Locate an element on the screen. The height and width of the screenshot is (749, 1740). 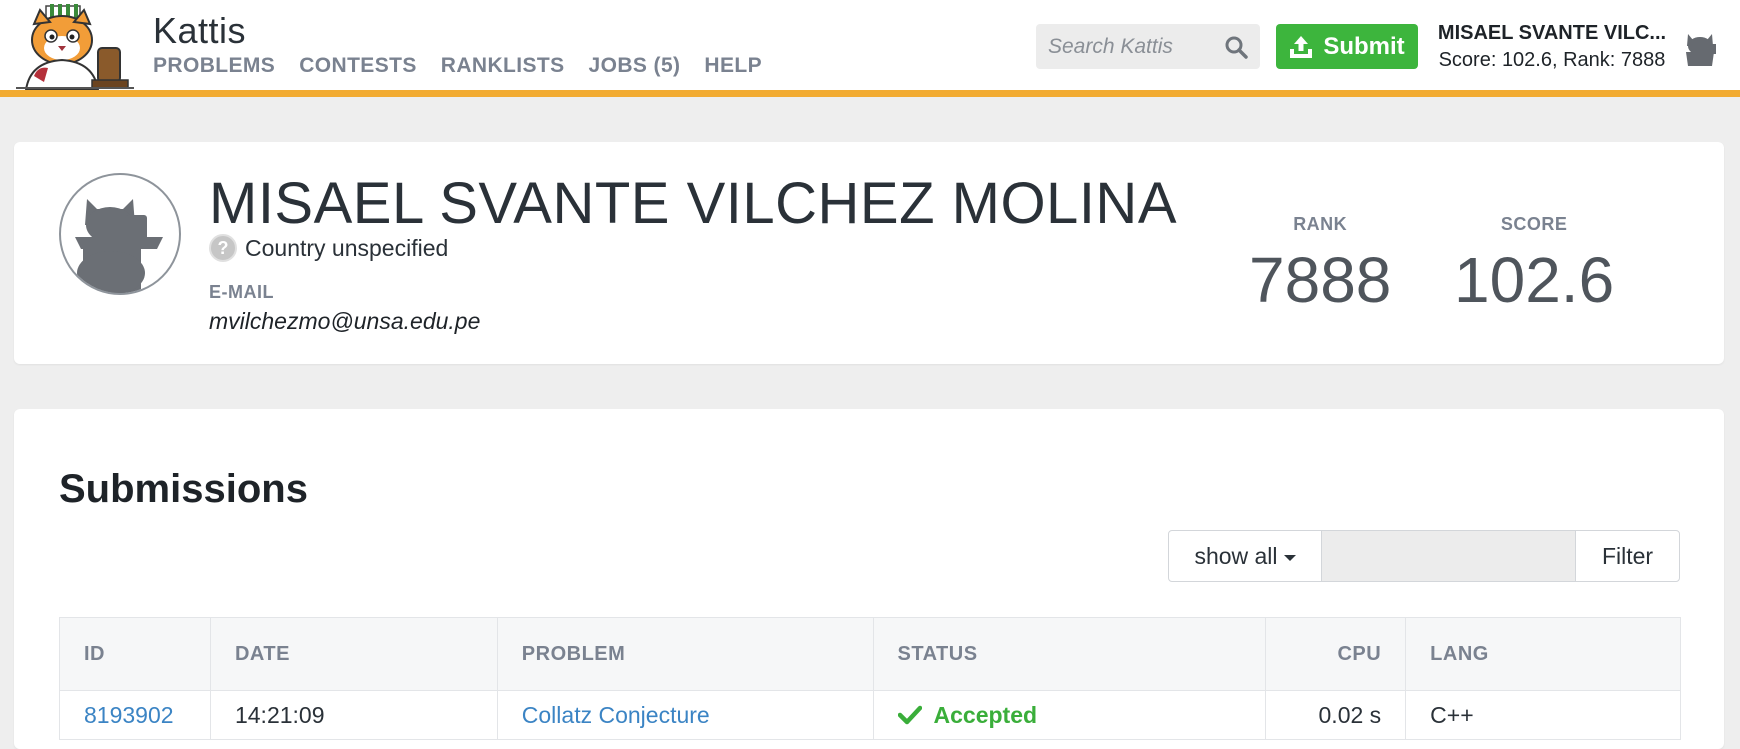
status-text: Accepted is located at coordinates (985, 714).